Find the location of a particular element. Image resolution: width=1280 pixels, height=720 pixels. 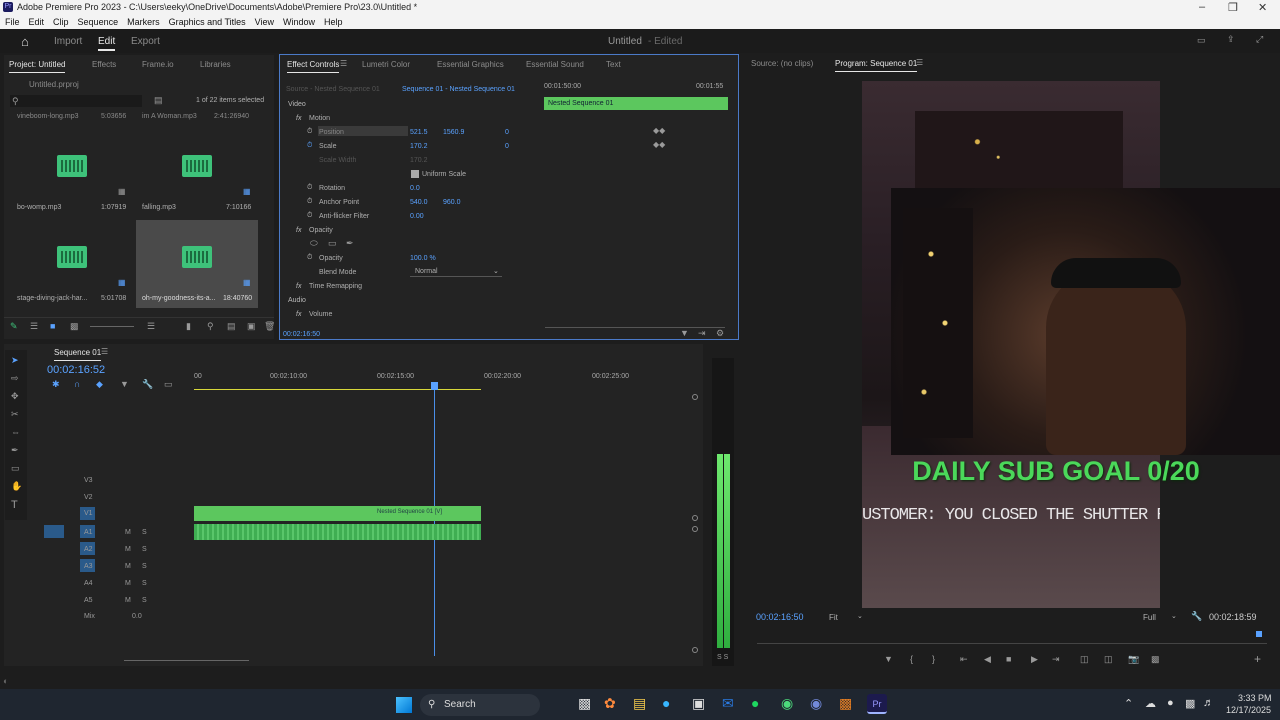

tab-sequence: Sequence 01 is located at coordinates (78, 354).